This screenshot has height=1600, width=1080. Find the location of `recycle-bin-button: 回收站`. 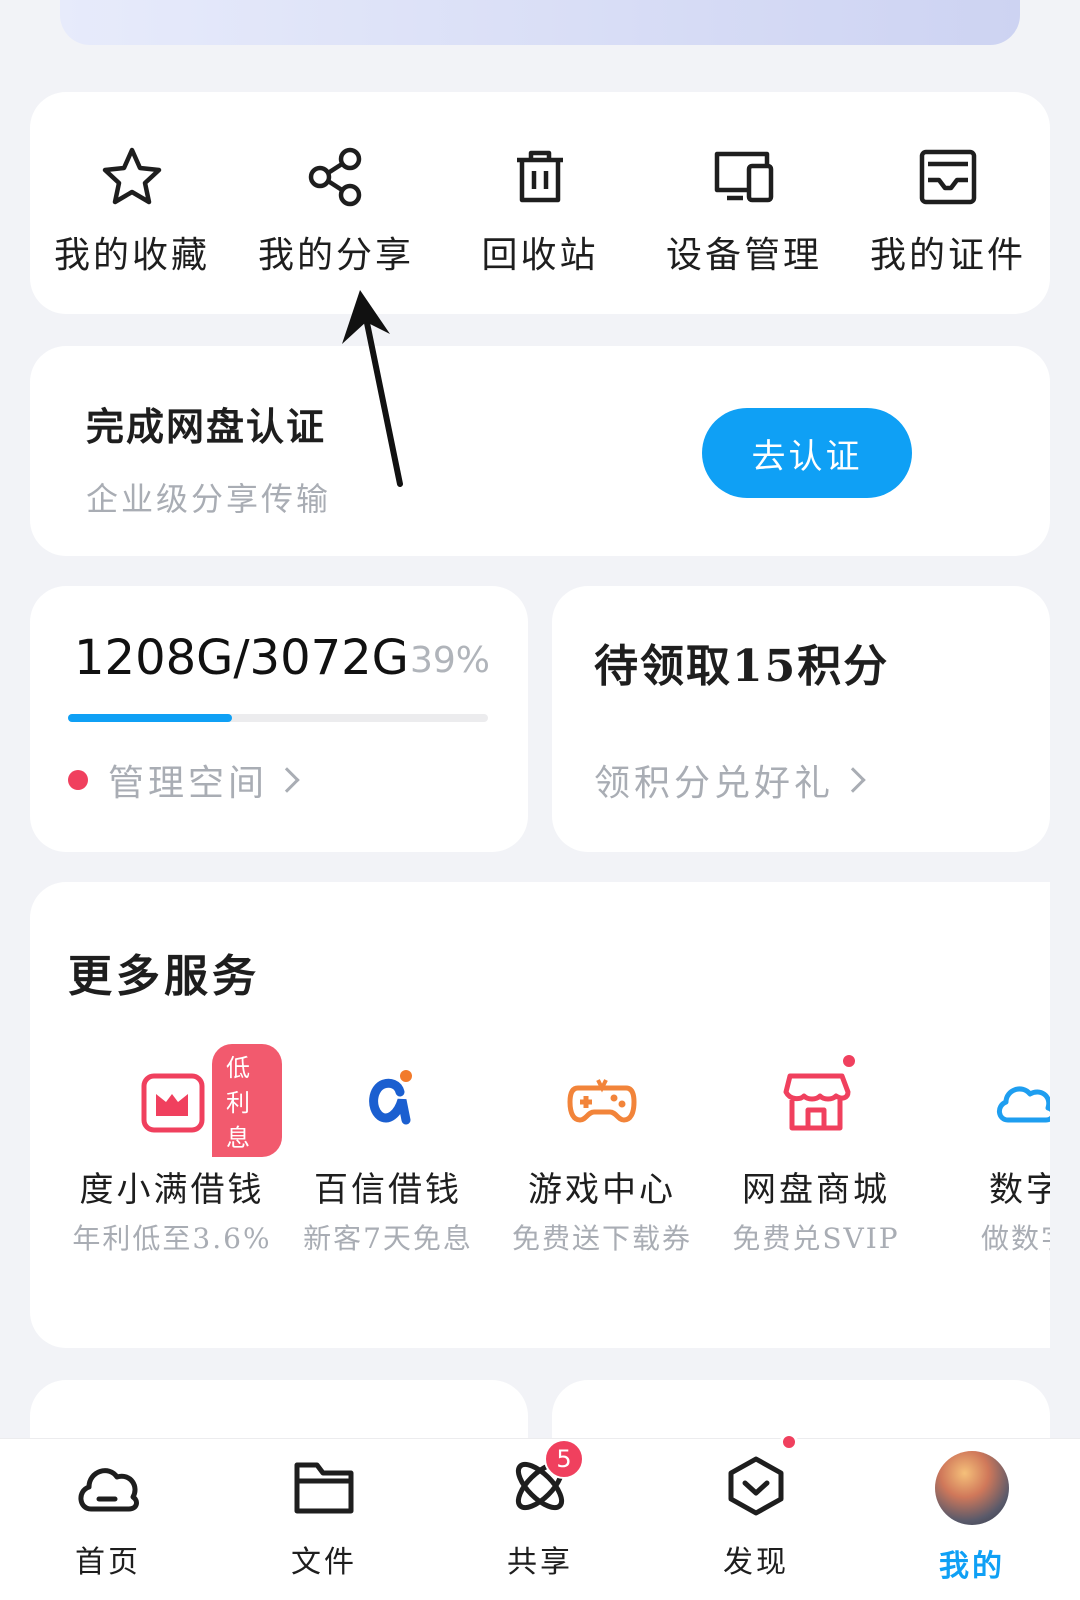

recycle-bin-button: 回收站 is located at coordinates (540, 203).